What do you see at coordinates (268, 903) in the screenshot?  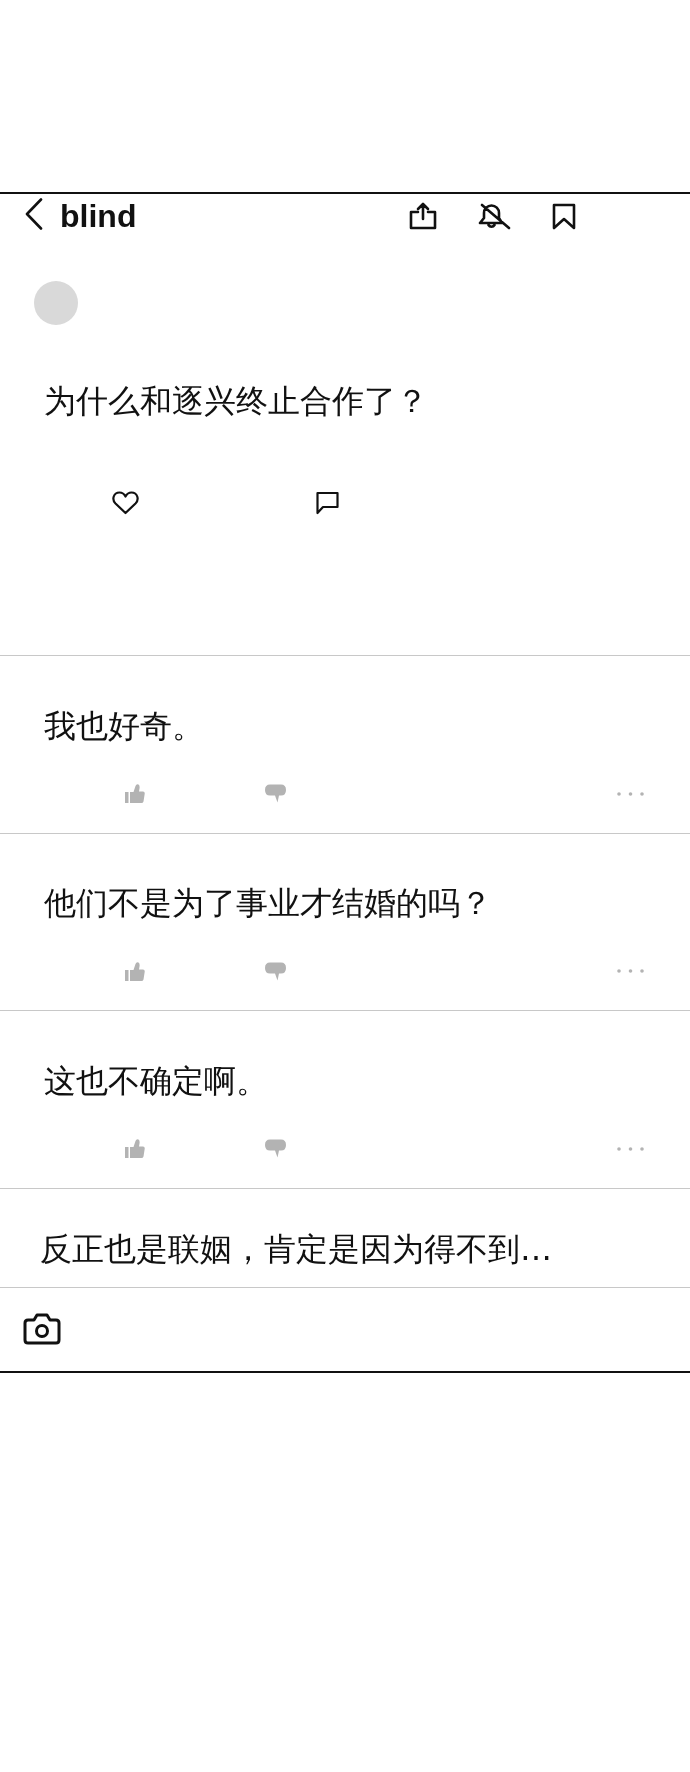 I see `comment-text: 他们不是为了事业才结婚的吗？` at bounding box center [268, 903].